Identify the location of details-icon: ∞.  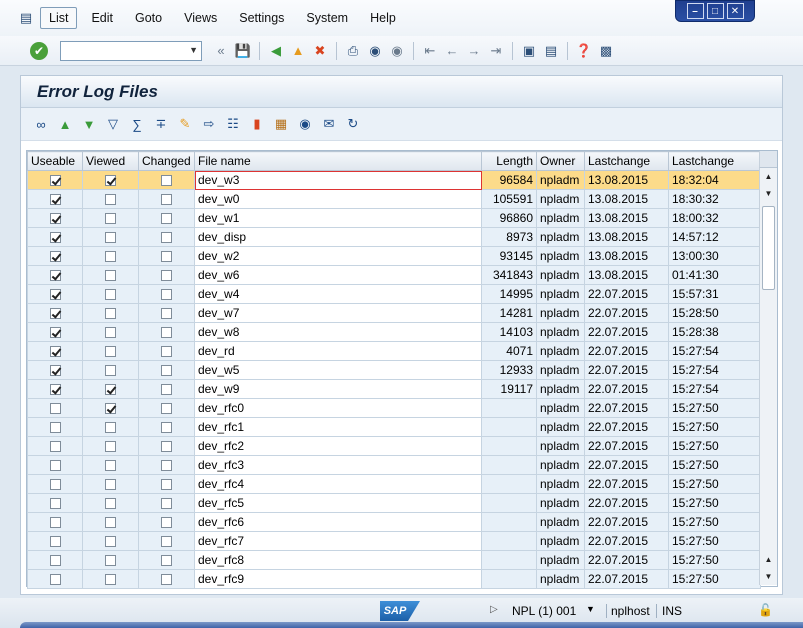
(41, 124).